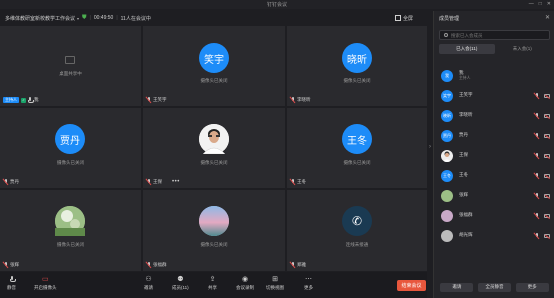 The width and height of the screenshot is (554, 298). Describe the element at coordinates (148, 279) in the screenshot. I see `add-user-icon: ⚇` at that location.